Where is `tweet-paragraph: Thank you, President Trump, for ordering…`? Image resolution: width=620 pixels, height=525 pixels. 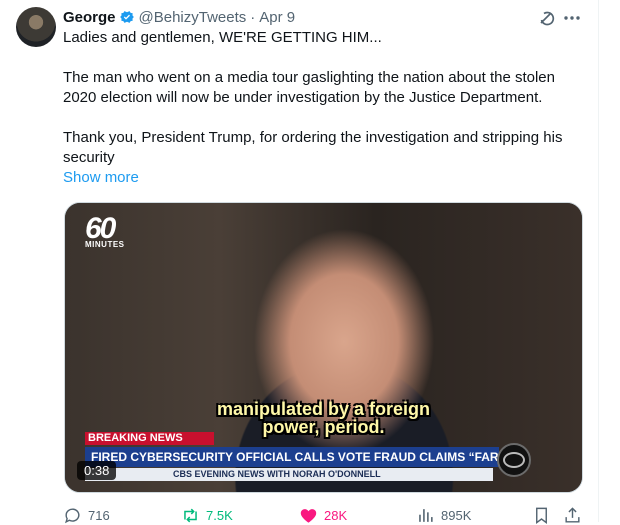 tweet-paragraph: Thank you, President Trump, for ordering… is located at coordinates (313, 147).